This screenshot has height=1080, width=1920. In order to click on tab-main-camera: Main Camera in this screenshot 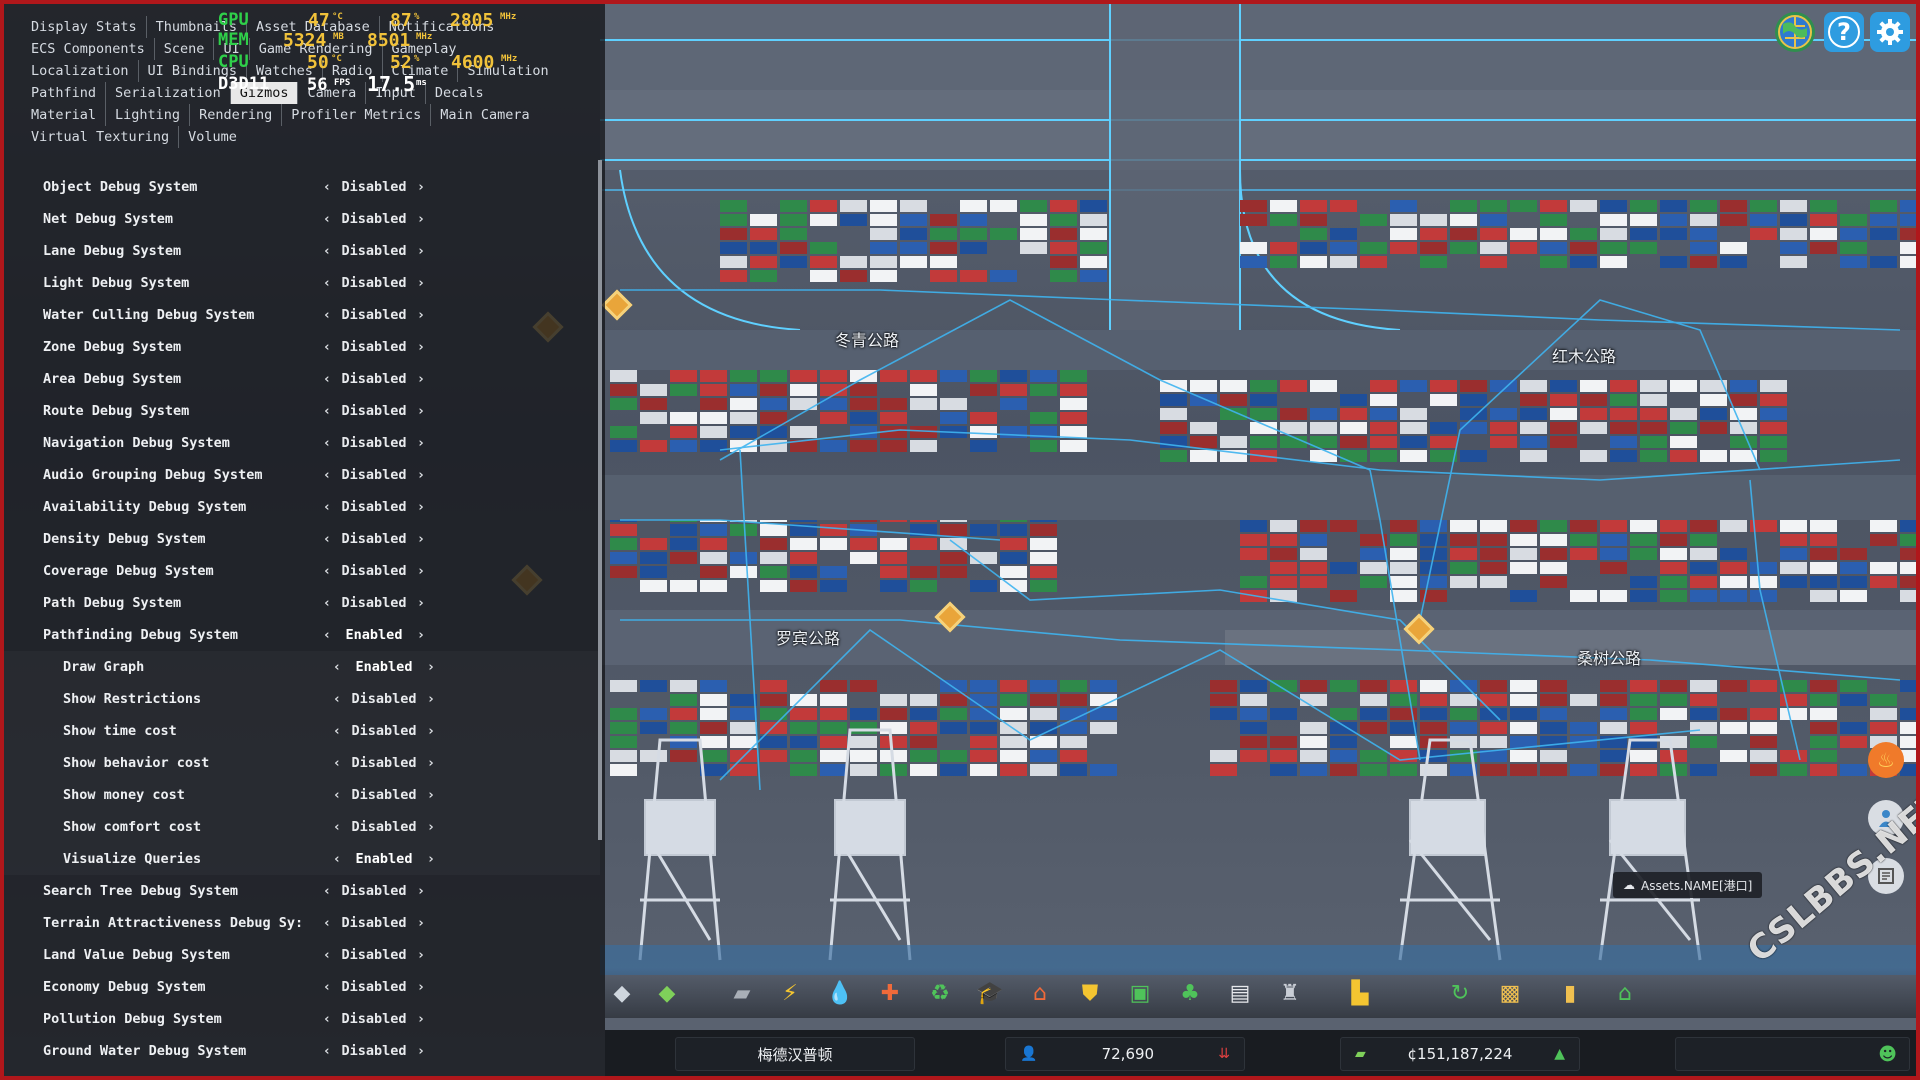, I will do `click(484, 115)`.